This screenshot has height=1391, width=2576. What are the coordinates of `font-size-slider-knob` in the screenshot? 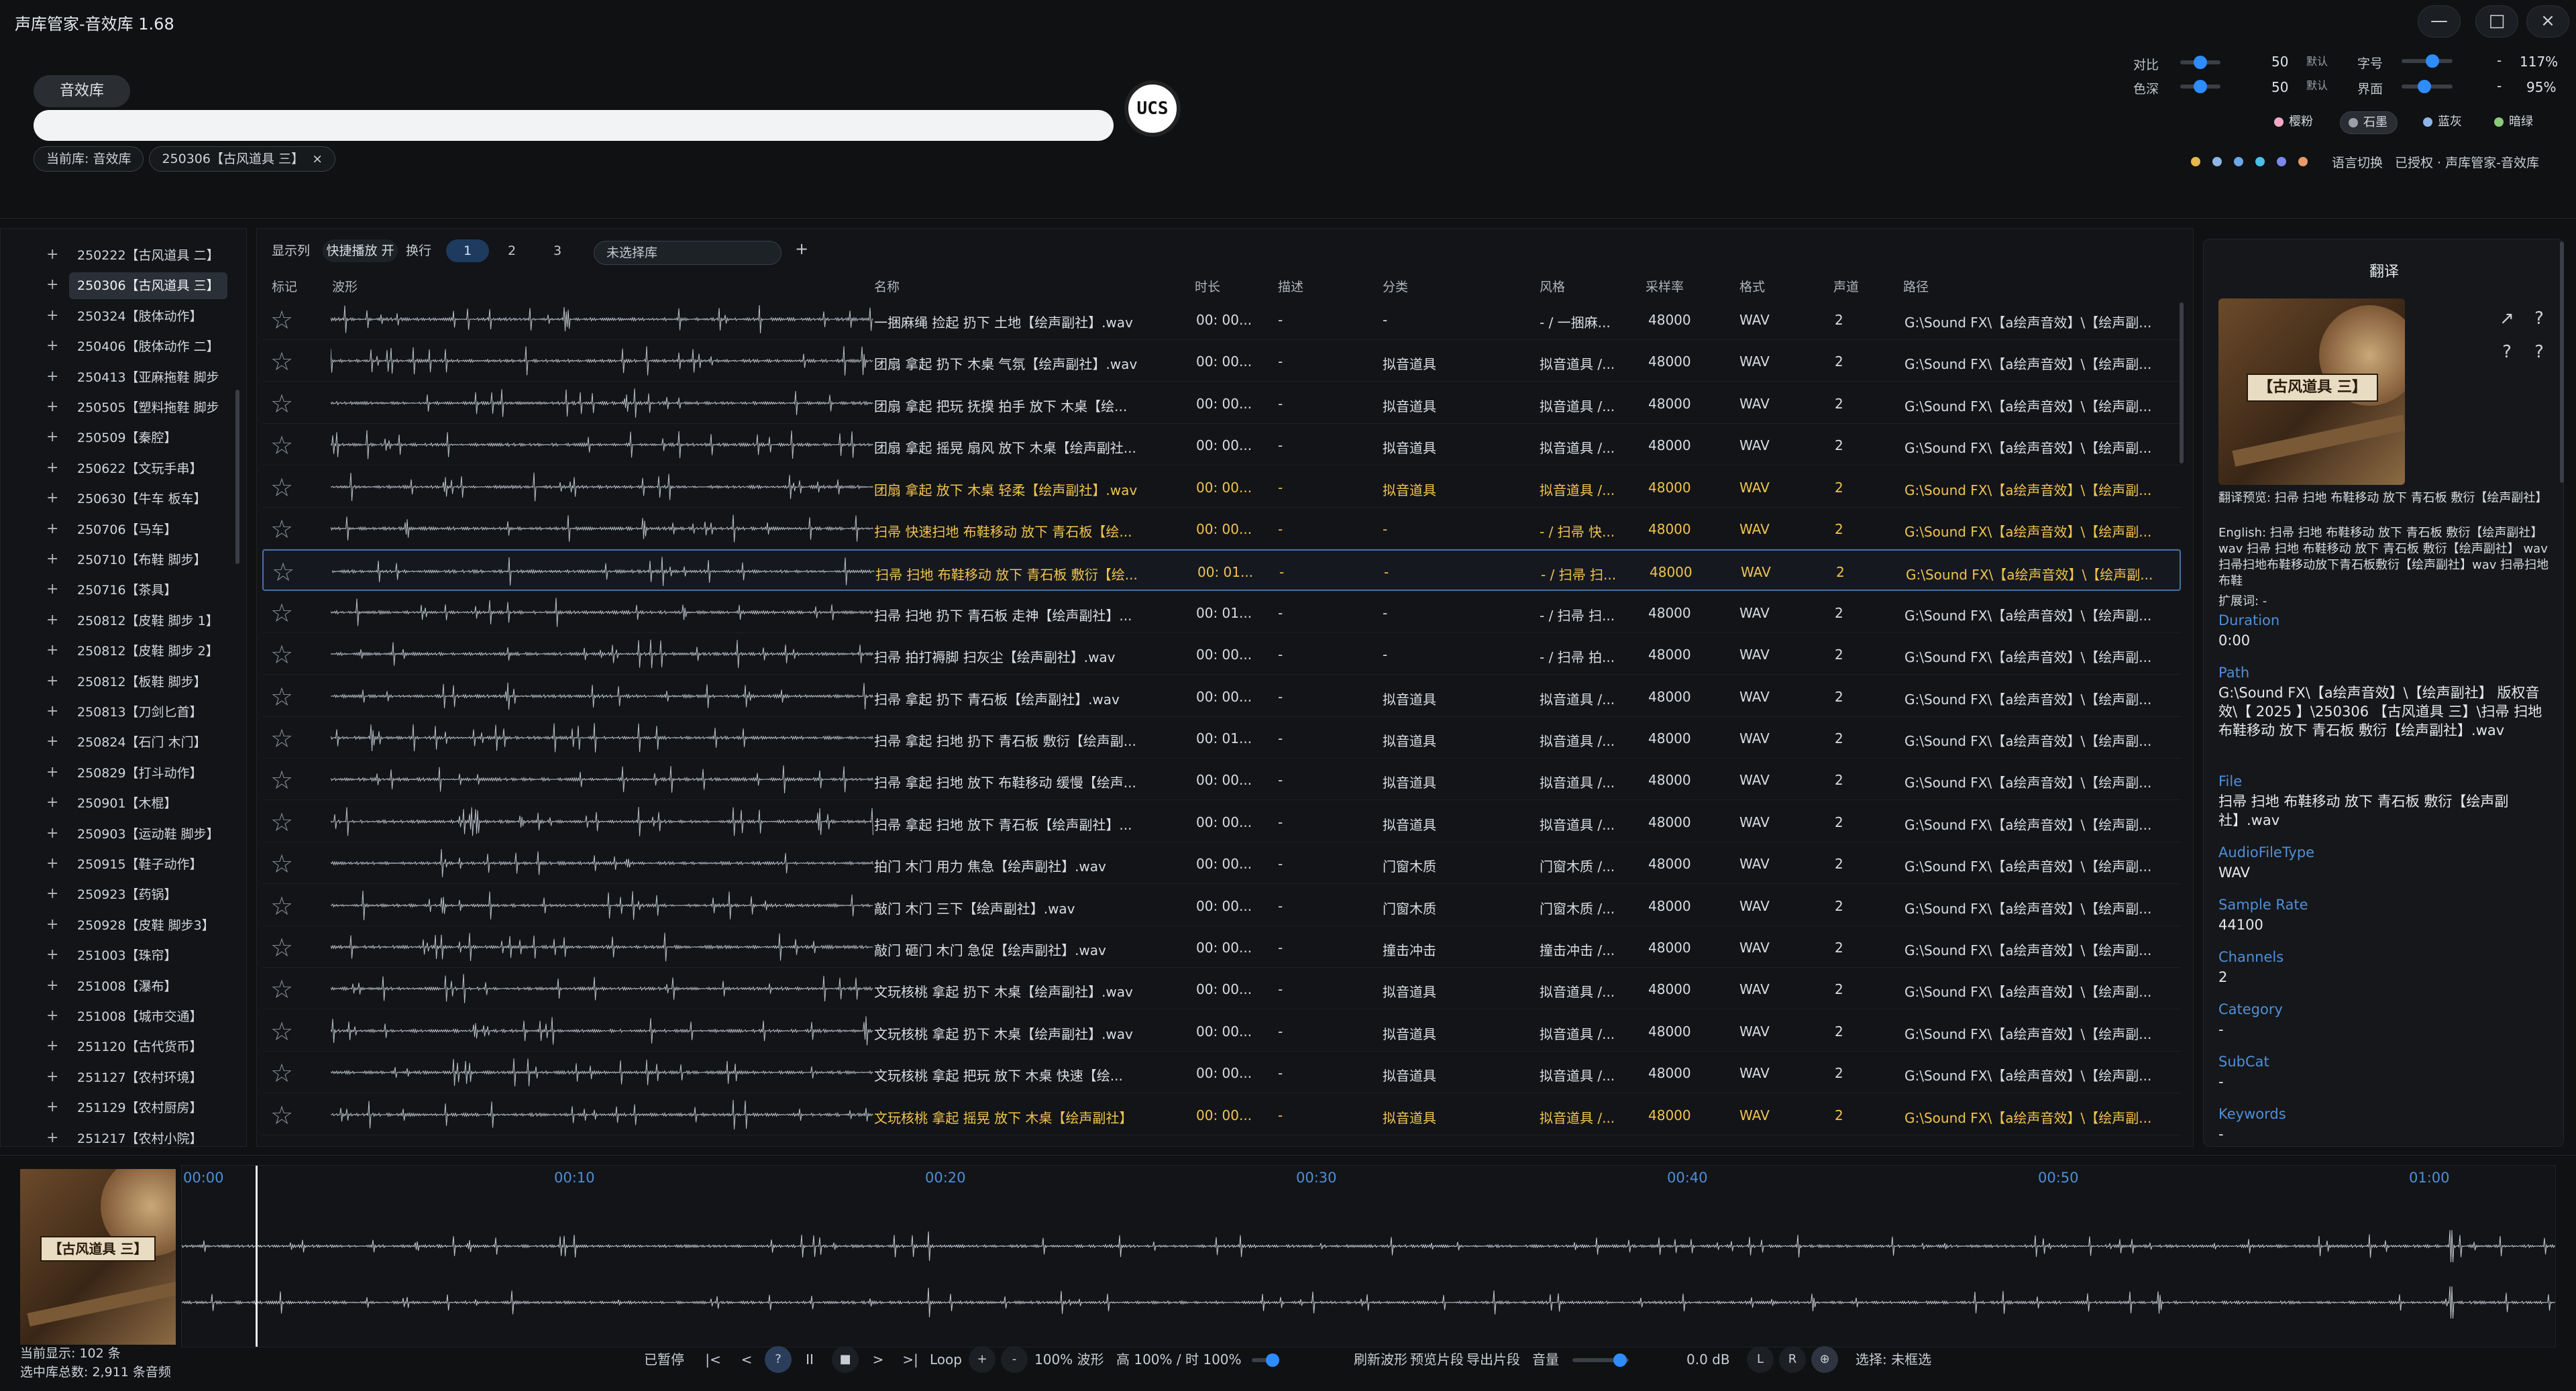 It's located at (2432, 61).